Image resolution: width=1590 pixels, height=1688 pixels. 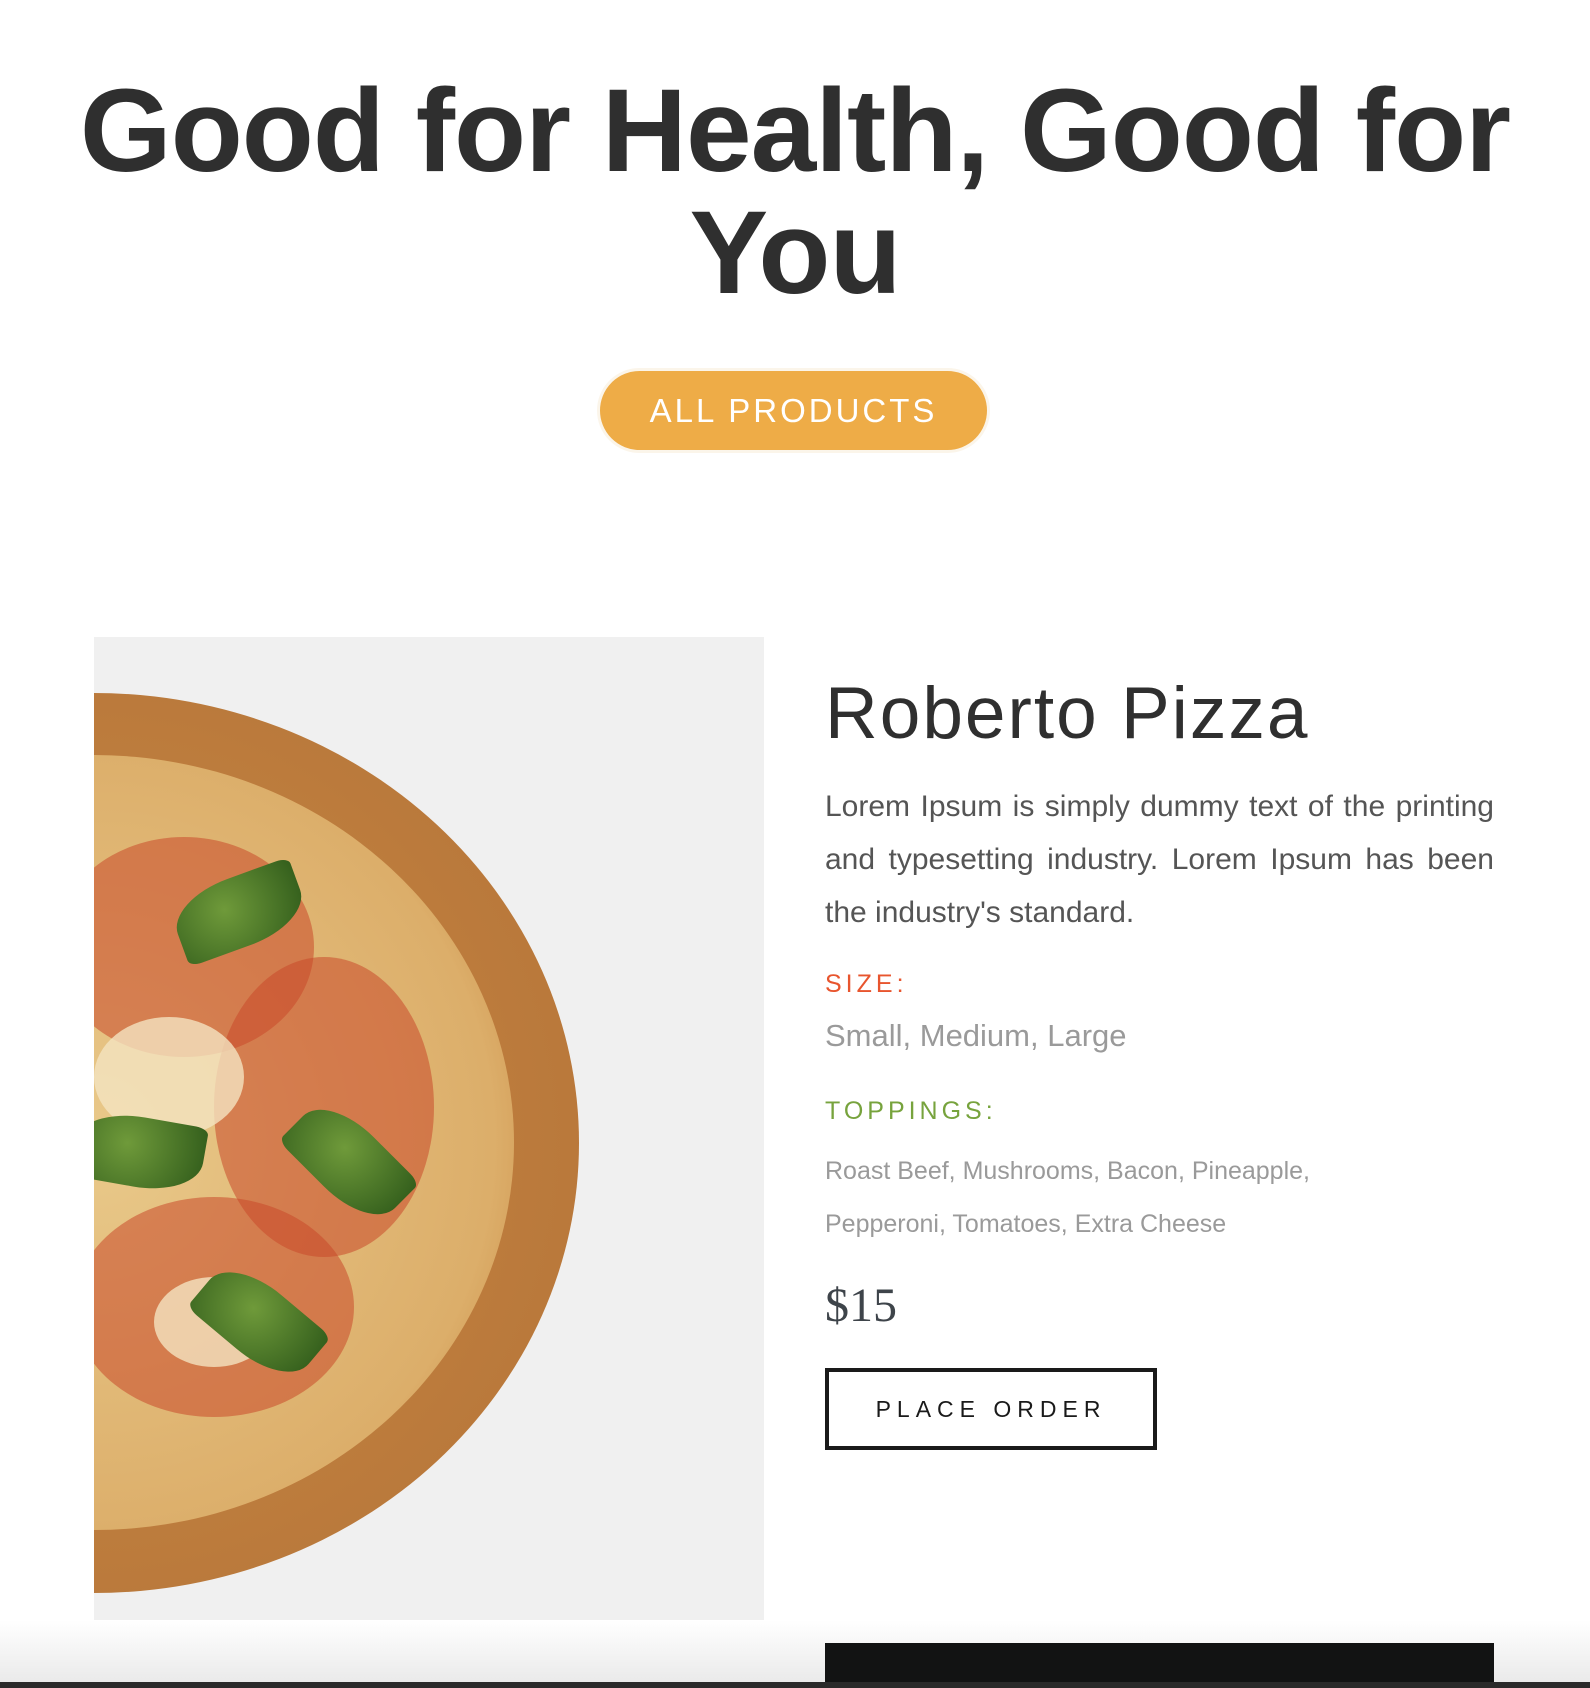 I want to click on place-order-button: PLACE ORDER, so click(x=991, y=1409).